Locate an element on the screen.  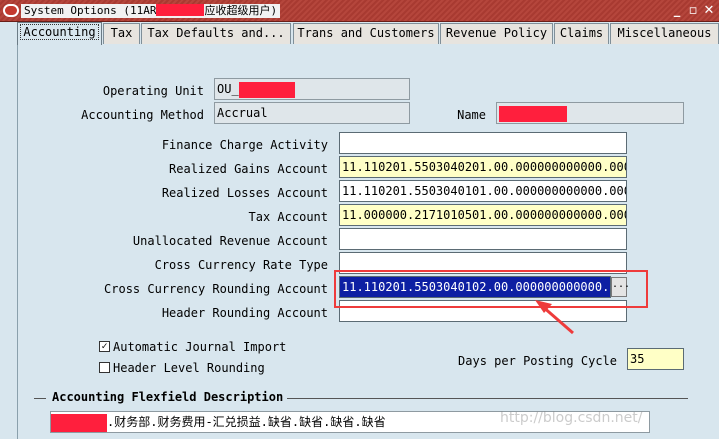
tab-claims: Claims is located at coordinates (581, 33).